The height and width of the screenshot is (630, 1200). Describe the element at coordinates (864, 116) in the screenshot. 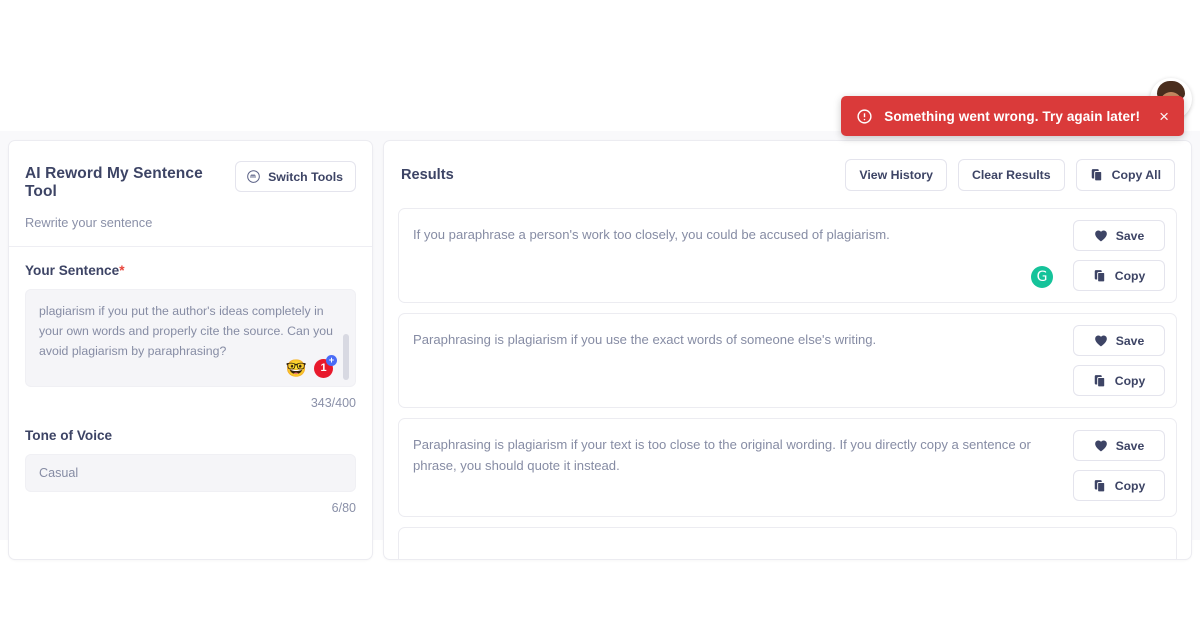

I see `alert-circle-icon` at that location.